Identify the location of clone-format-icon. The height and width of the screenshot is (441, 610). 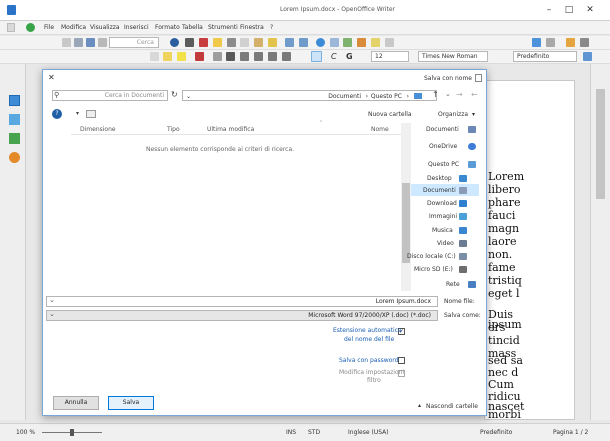
(272, 42).